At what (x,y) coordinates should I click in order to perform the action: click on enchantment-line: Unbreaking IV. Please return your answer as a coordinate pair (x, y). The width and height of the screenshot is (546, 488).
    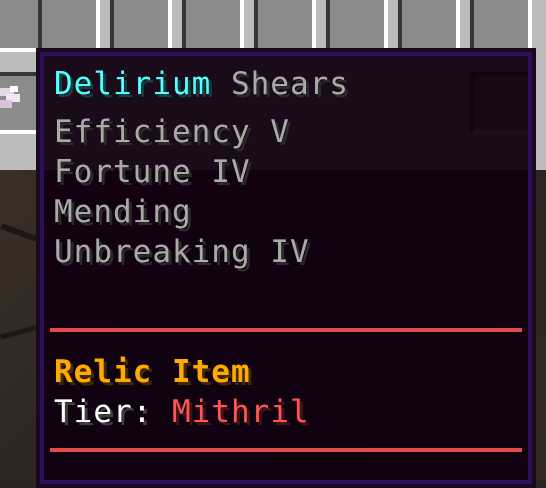
    Looking at the image, I should click on (182, 252).